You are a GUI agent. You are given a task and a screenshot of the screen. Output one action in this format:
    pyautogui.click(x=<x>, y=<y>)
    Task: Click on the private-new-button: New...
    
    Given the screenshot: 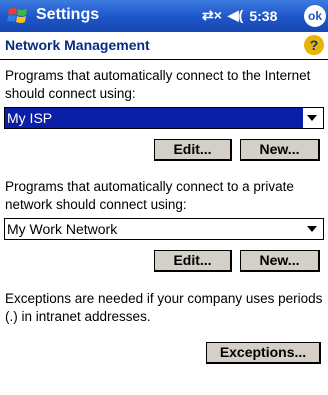 What is the action you would take?
    pyautogui.click(x=280, y=261)
    